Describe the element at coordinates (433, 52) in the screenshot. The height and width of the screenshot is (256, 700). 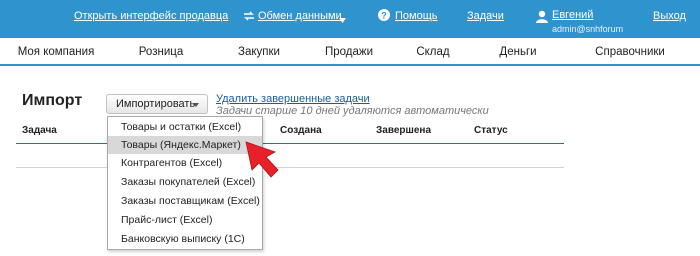
I see `tab-warehouse: Склад` at that location.